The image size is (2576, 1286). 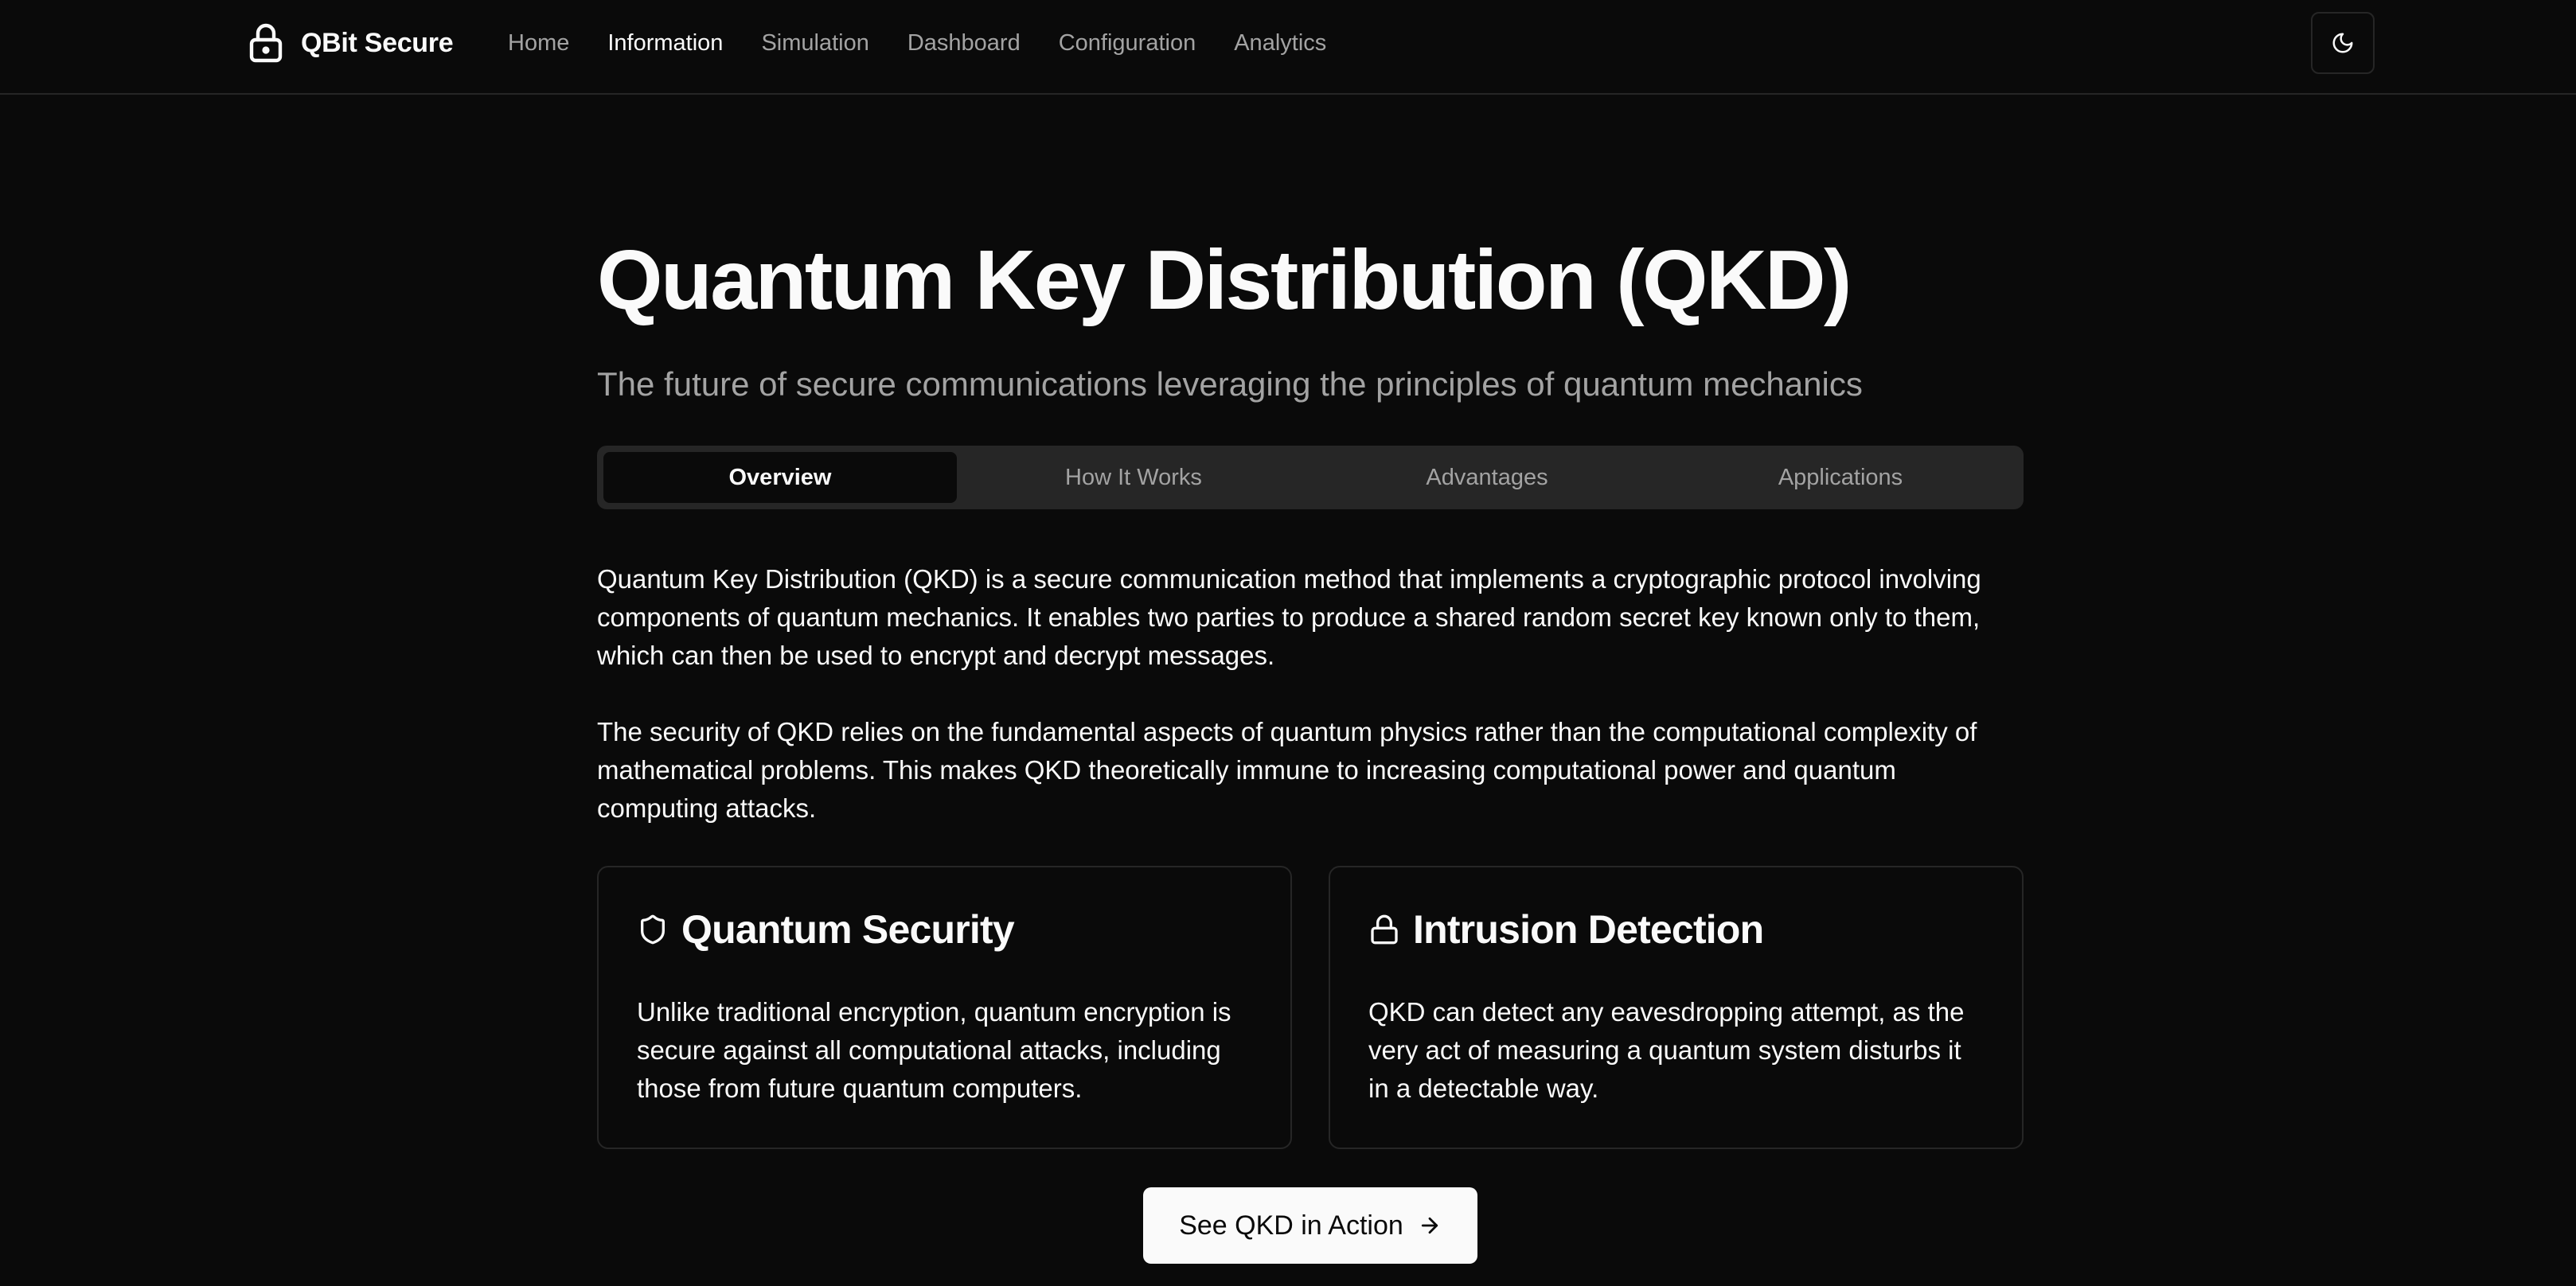 What do you see at coordinates (964, 44) in the screenshot?
I see `nav-link-dashboard: Dashboard` at bounding box center [964, 44].